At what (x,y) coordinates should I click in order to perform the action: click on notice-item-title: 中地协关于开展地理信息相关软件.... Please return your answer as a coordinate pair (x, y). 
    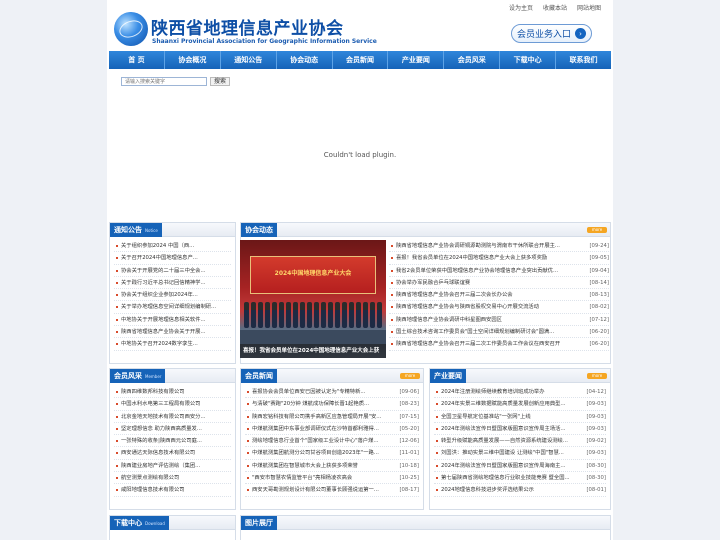
    Looking at the image, I should click on (163, 319).